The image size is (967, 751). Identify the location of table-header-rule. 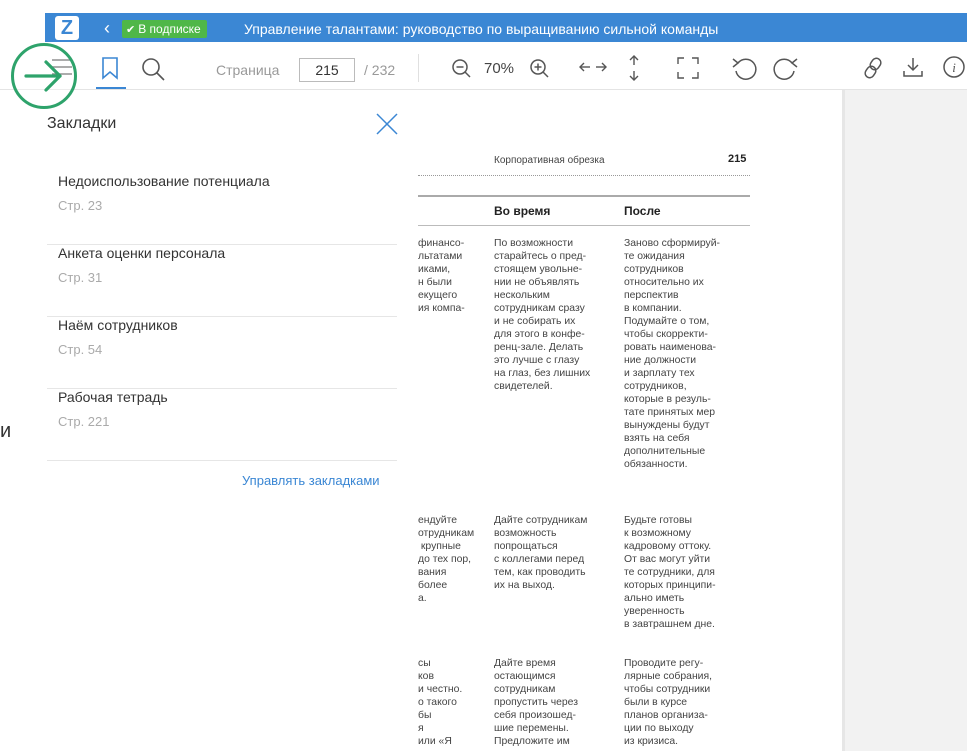
(584, 225).